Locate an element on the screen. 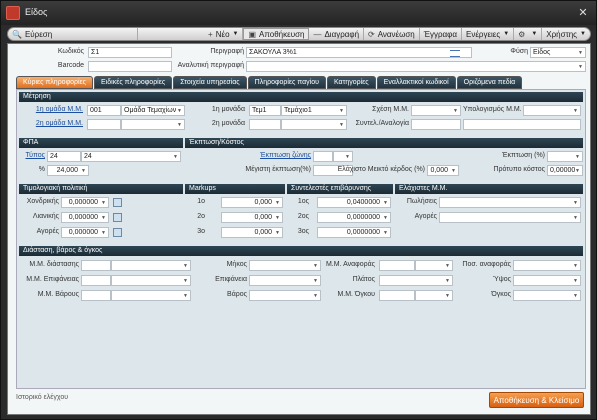  long-description-field: ▼ is located at coordinates (416, 66).